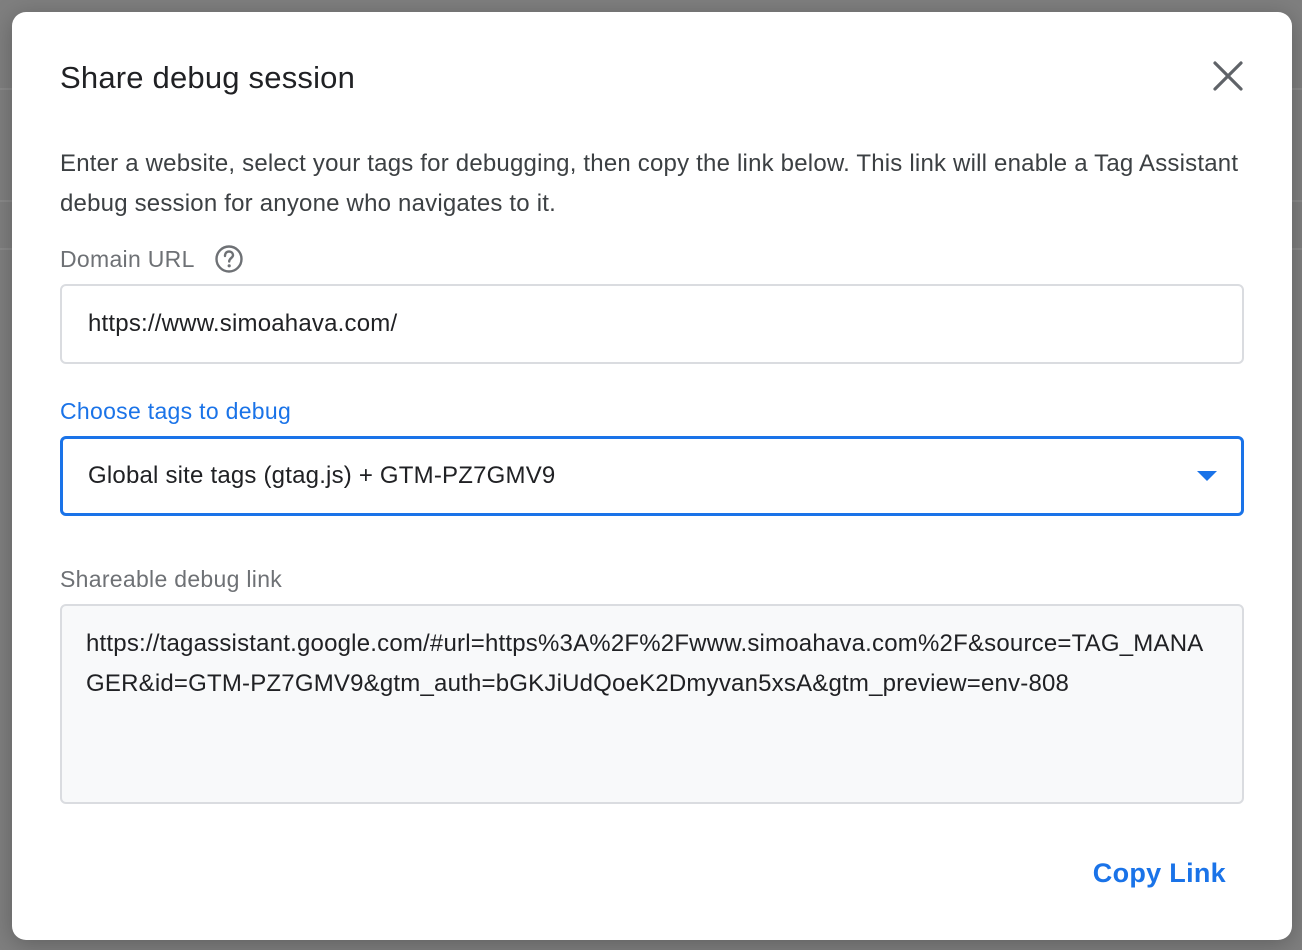 The width and height of the screenshot is (1302, 950). Describe the element at coordinates (127, 259) in the screenshot. I see `domain-url-label: Domain URL` at that location.